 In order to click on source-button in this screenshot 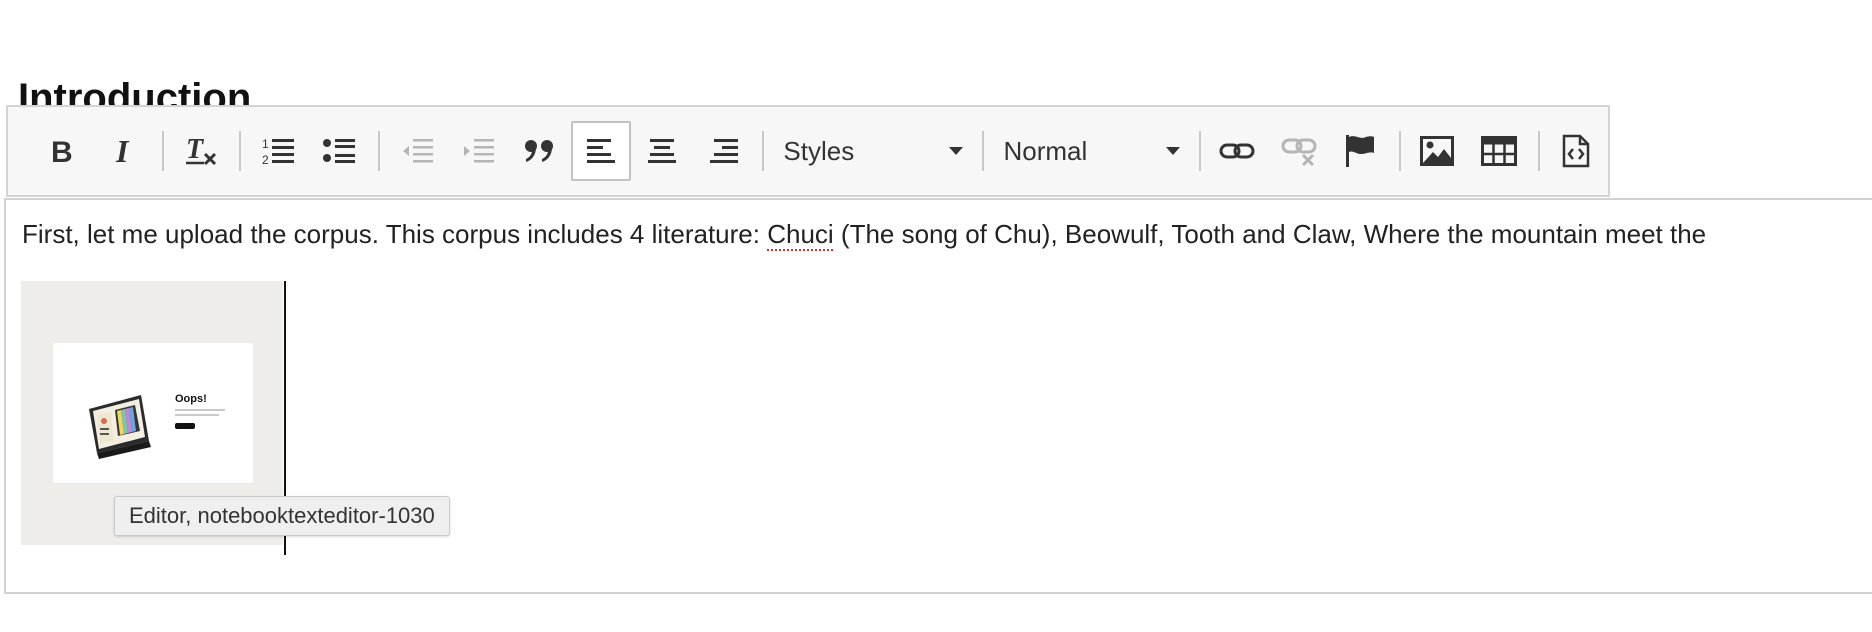, I will do `click(1576, 151)`.